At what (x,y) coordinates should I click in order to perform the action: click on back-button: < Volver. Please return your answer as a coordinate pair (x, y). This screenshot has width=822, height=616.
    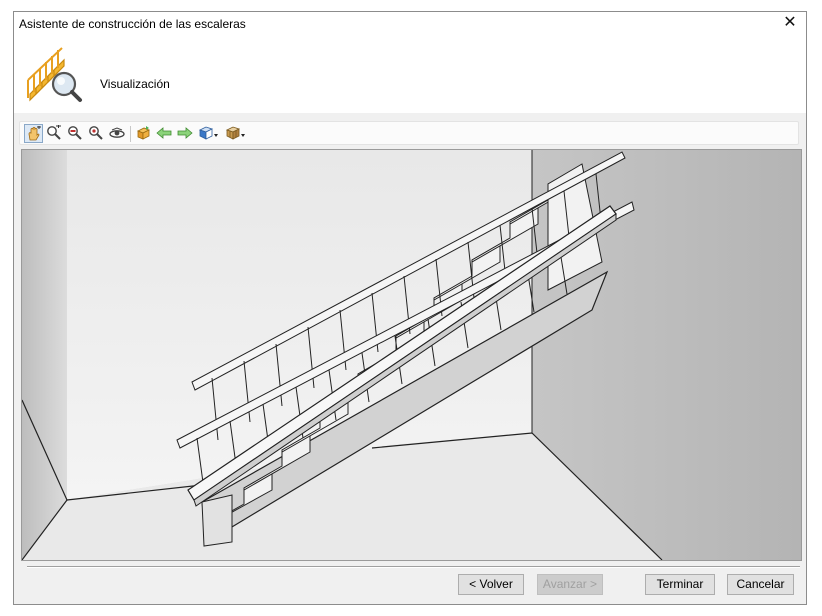
    Looking at the image, I should click on (491, 584).